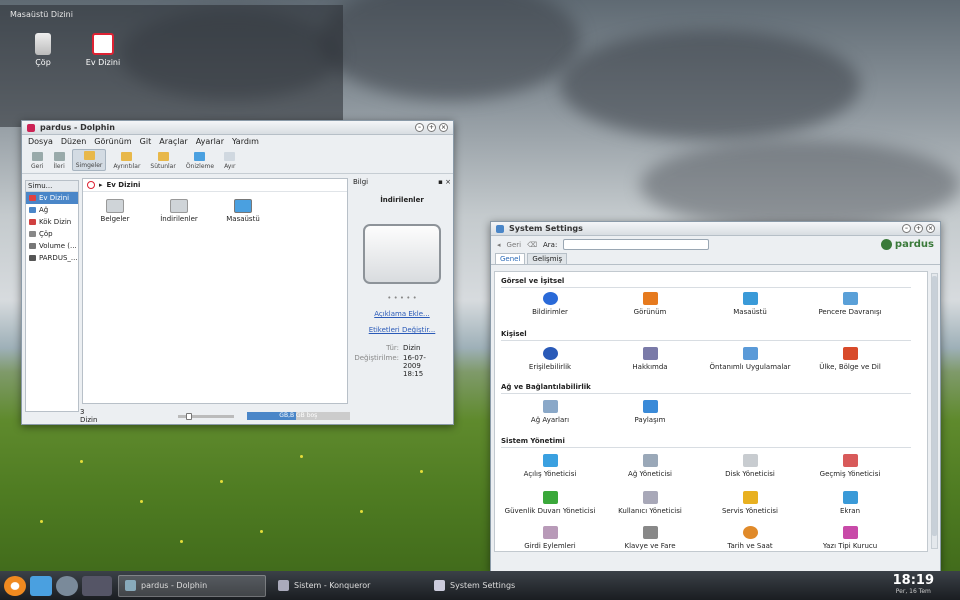  I want to click on folder-item: Masaüstü, so click(243, 211).